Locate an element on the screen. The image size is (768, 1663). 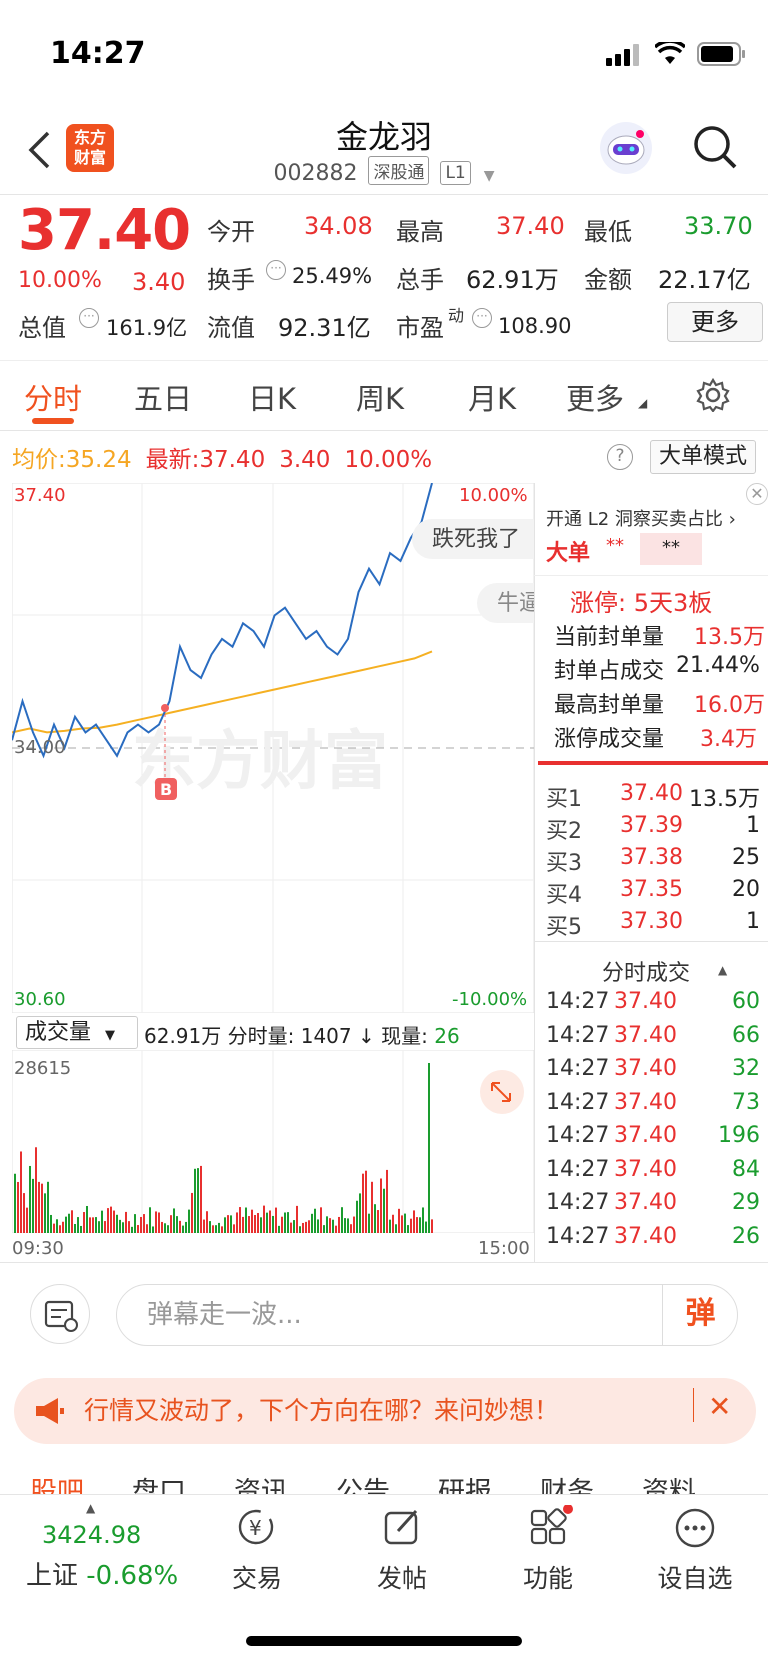
open-label: 今开 is located at coordinates (231, 232).